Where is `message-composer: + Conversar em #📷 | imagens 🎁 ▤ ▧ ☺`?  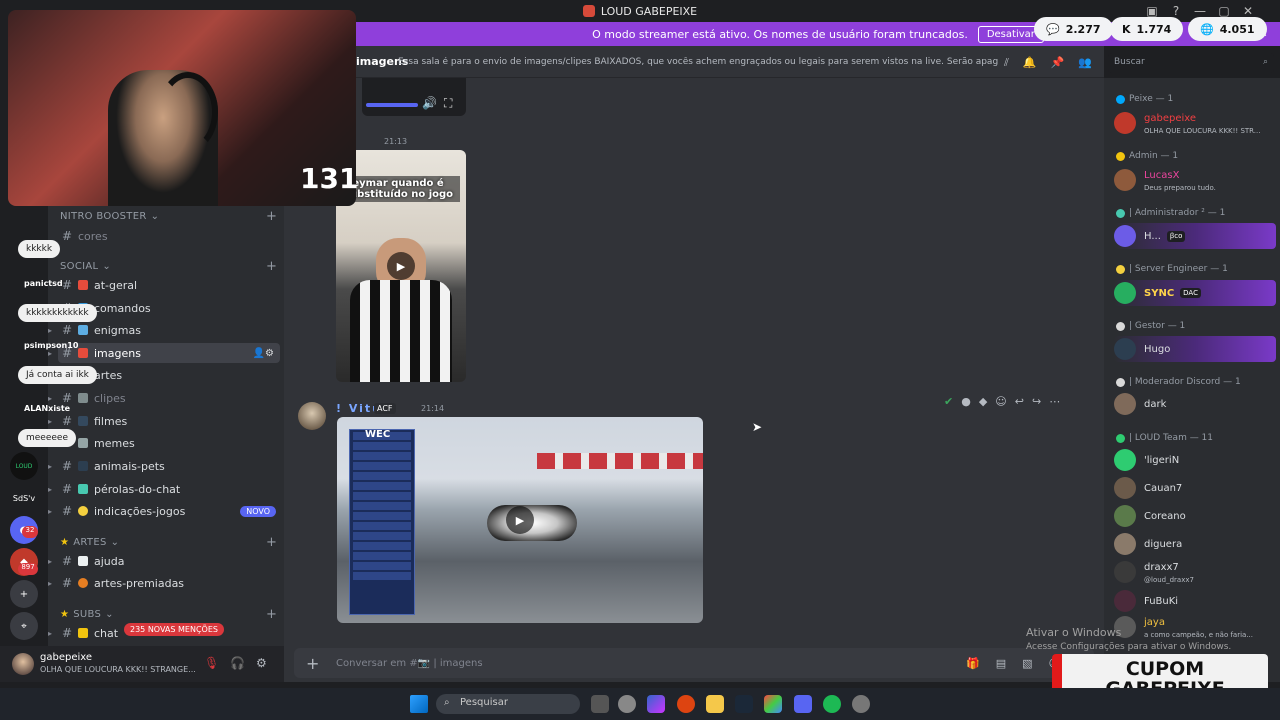 message-composer: + Conversar em #📷 | imagens 🎁 ▤ ▧ ☺ is located at coordinates (694, 663).